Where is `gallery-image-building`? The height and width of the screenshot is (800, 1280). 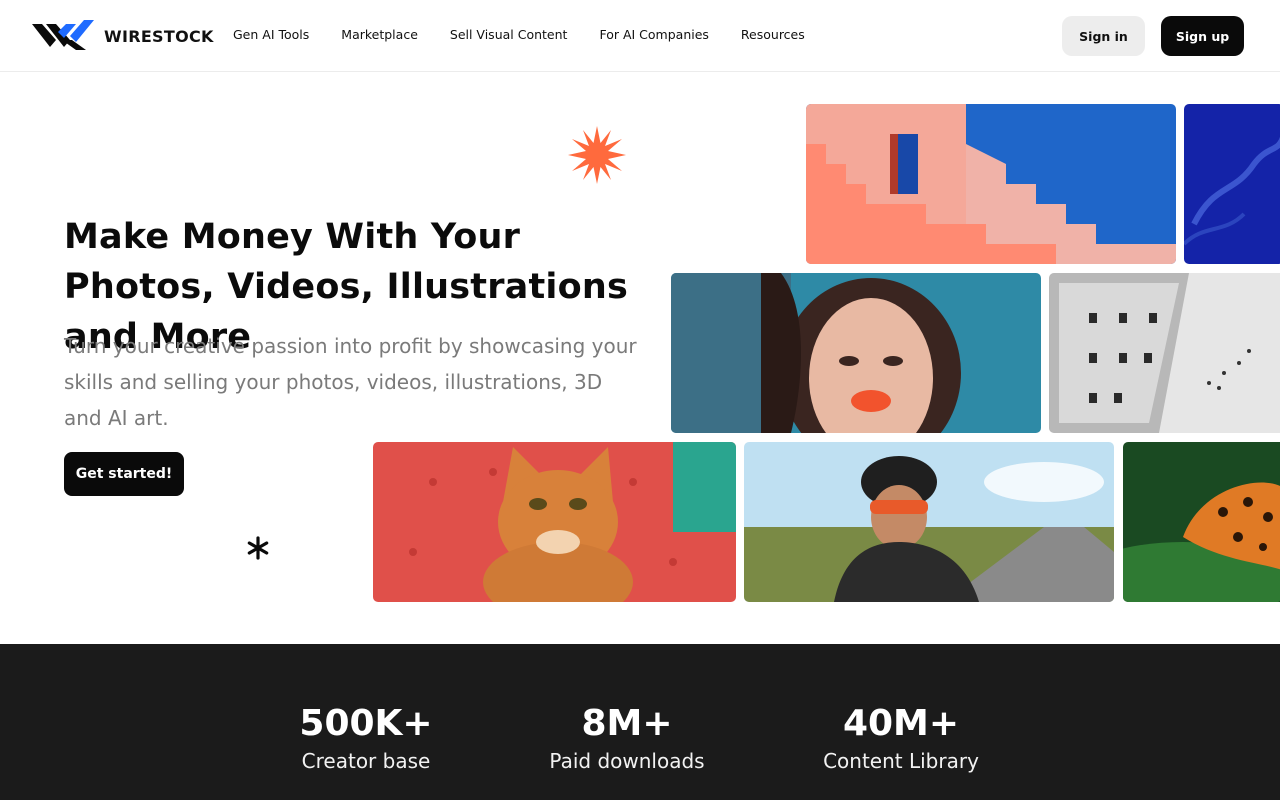
gallery-image-building is located at coordinates (1164, 353).